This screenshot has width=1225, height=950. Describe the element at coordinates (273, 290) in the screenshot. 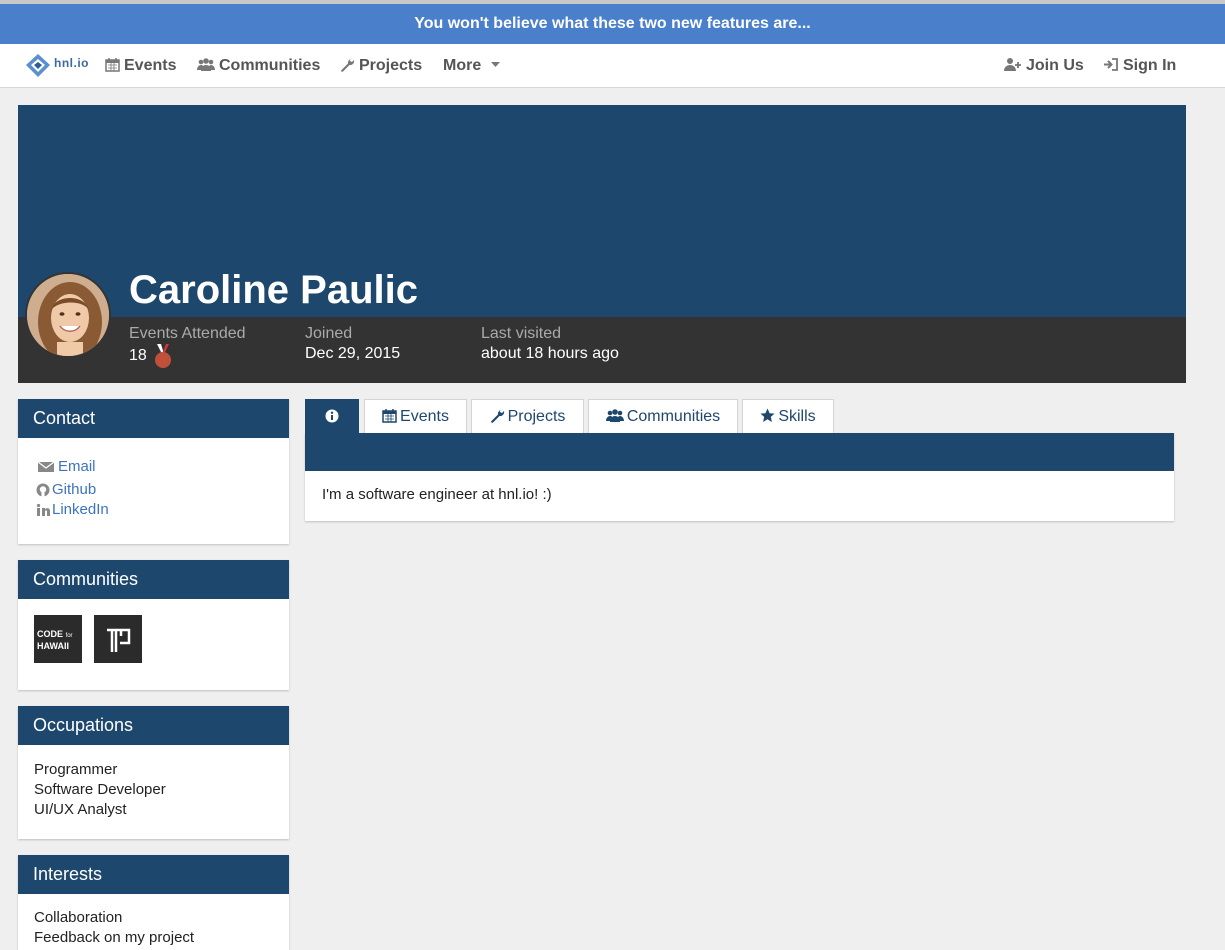

I see `profile-name: Caroline Paulic` at that location.